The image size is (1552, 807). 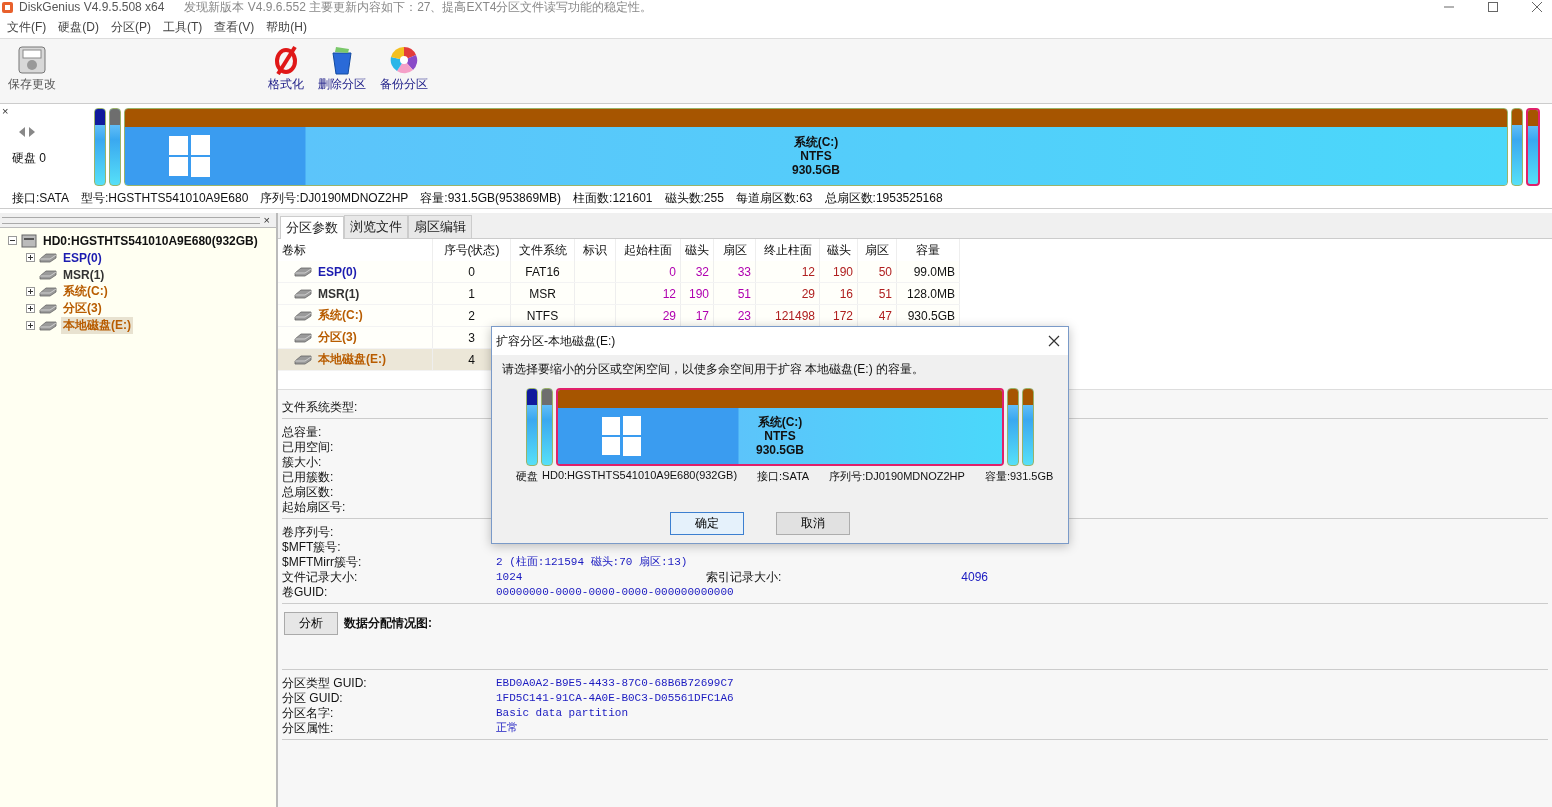 I want to click on tree-item: ESP(0), so click(x=82, y=257).